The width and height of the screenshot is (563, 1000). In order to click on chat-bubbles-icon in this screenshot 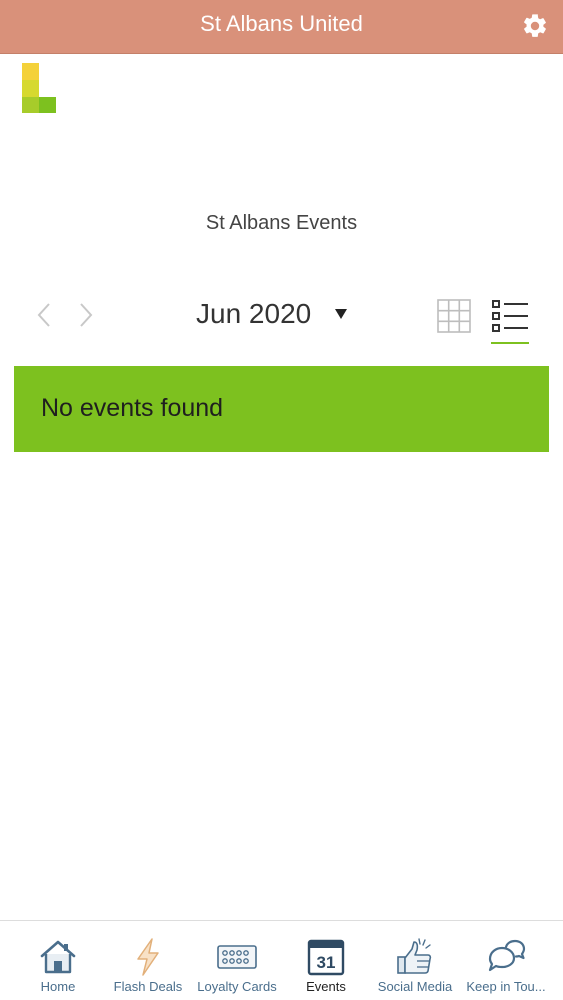, I will do `click(507, 955)`.